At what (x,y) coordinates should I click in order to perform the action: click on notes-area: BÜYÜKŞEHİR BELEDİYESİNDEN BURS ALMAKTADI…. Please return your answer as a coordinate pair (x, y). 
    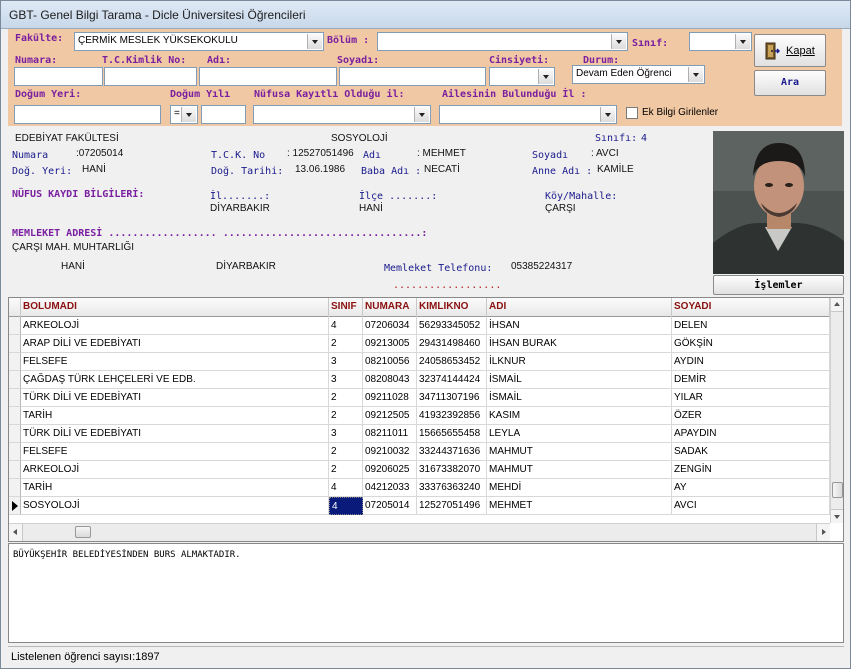
    Looking at the image, I should click on (426, 593).